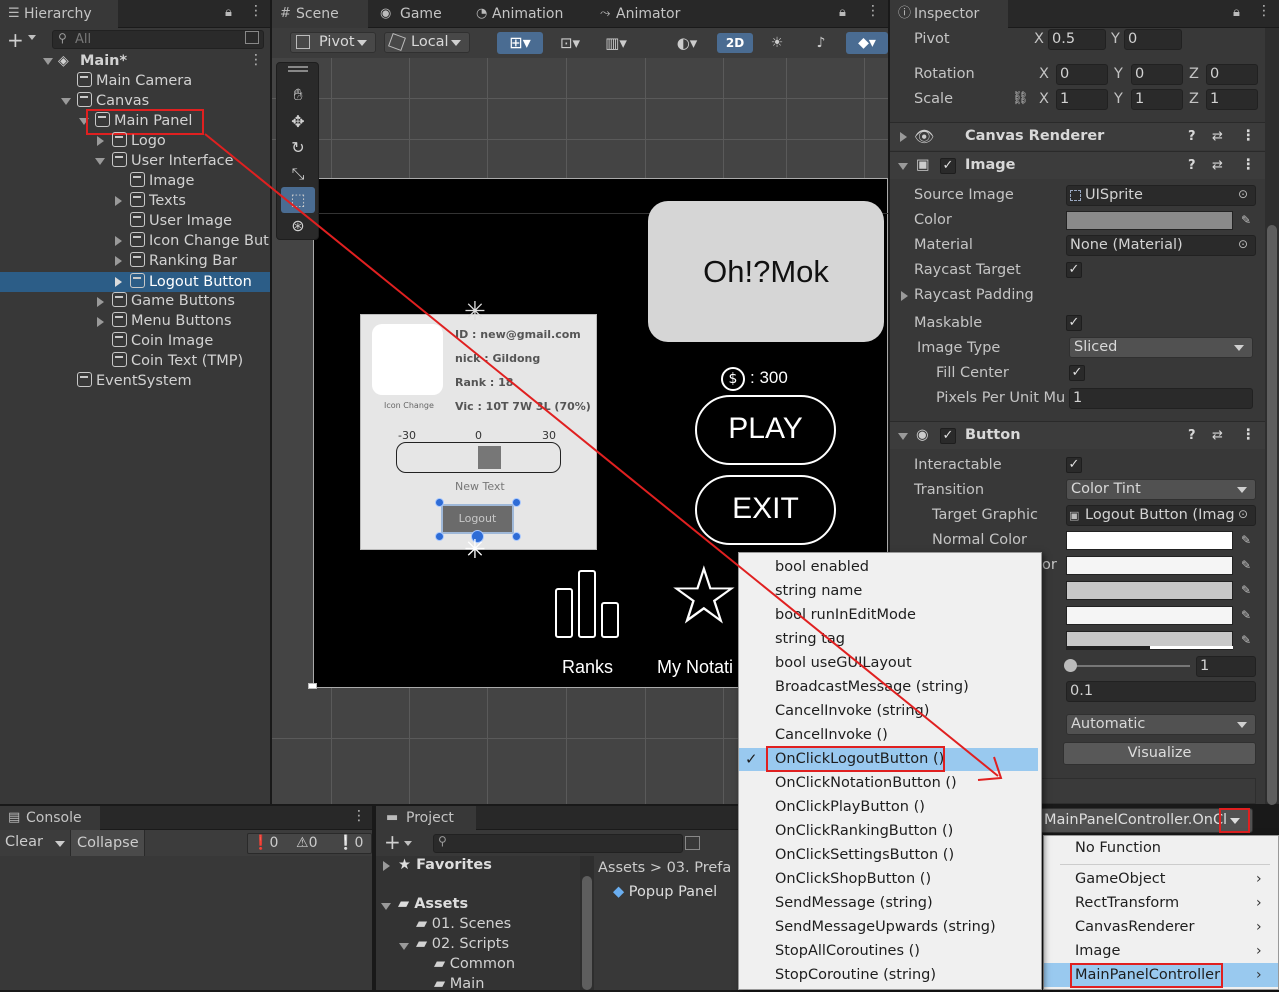 Image resolution: width=1279 pixels, height=992 pixels. I want to click on highlighted-color-swatch, so click(1149, 565).